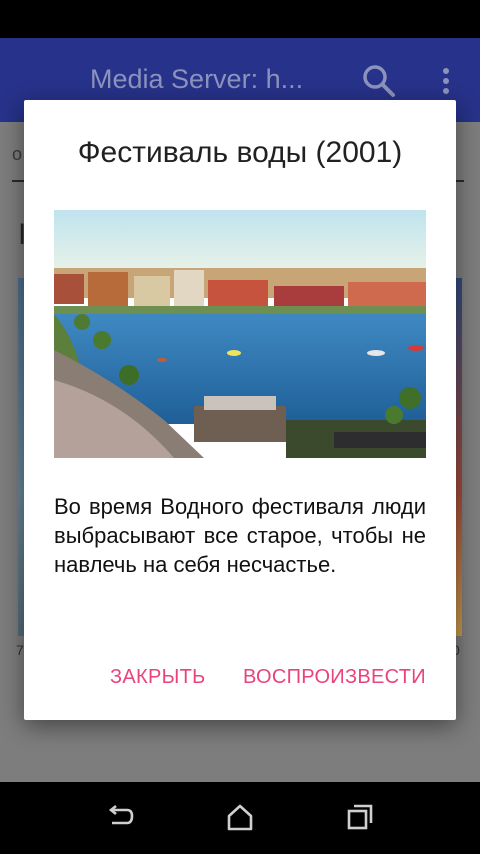 The height and width of the screenshot is (854, 480). I want to click on home-icon, so click(240, 817).